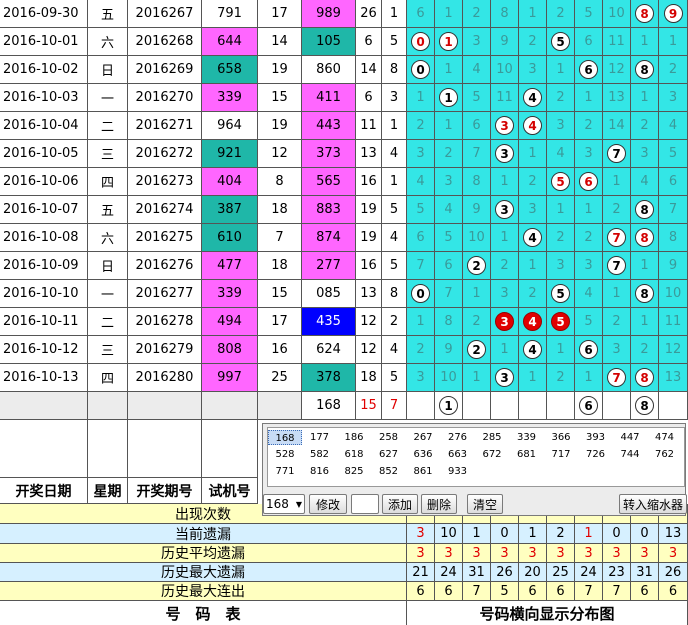 This screenshot has width=688, height=625. I want to click on row-week: 五, so click(108, 14).